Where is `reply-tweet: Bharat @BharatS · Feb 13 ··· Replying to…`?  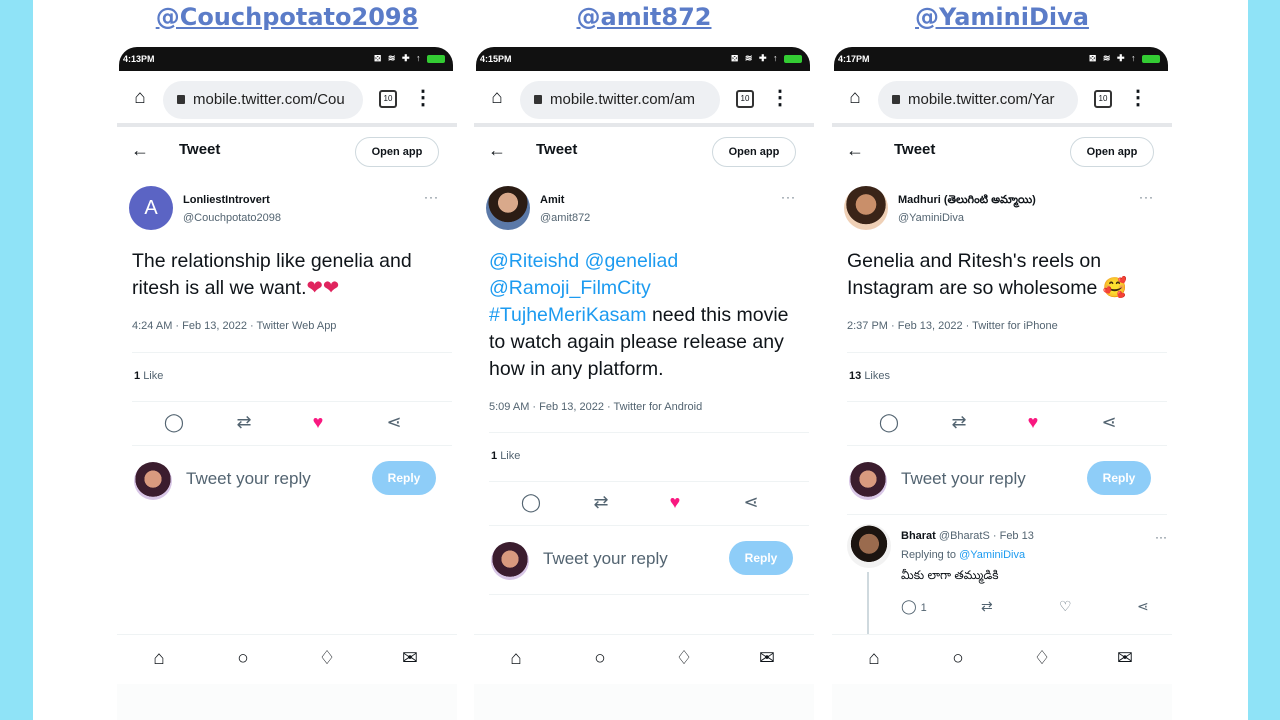
reply-tweet: Bharat @BharatS · Feb 13 ··· Replying to… is located at coordinates (1007, 579).